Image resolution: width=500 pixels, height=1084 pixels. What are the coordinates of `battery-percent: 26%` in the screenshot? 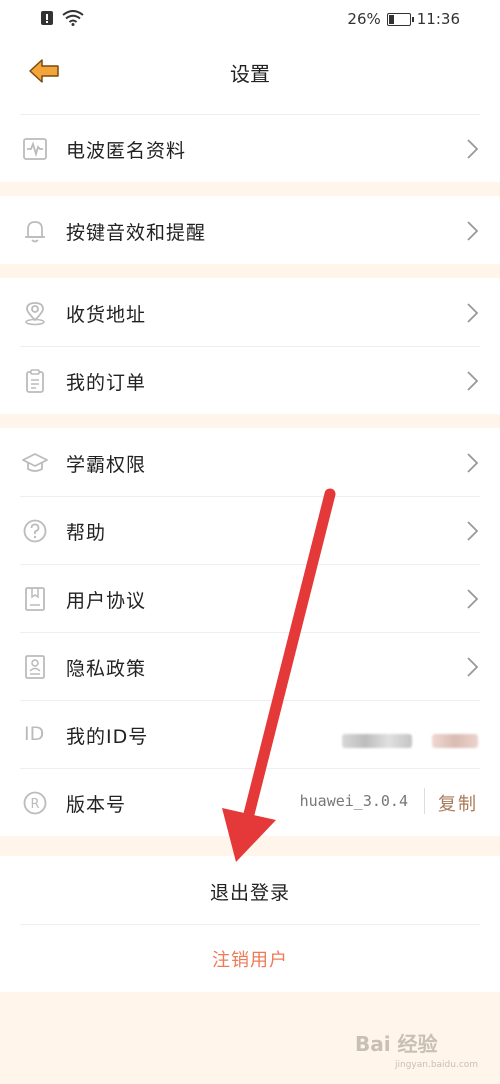 It's located at (364, 19).